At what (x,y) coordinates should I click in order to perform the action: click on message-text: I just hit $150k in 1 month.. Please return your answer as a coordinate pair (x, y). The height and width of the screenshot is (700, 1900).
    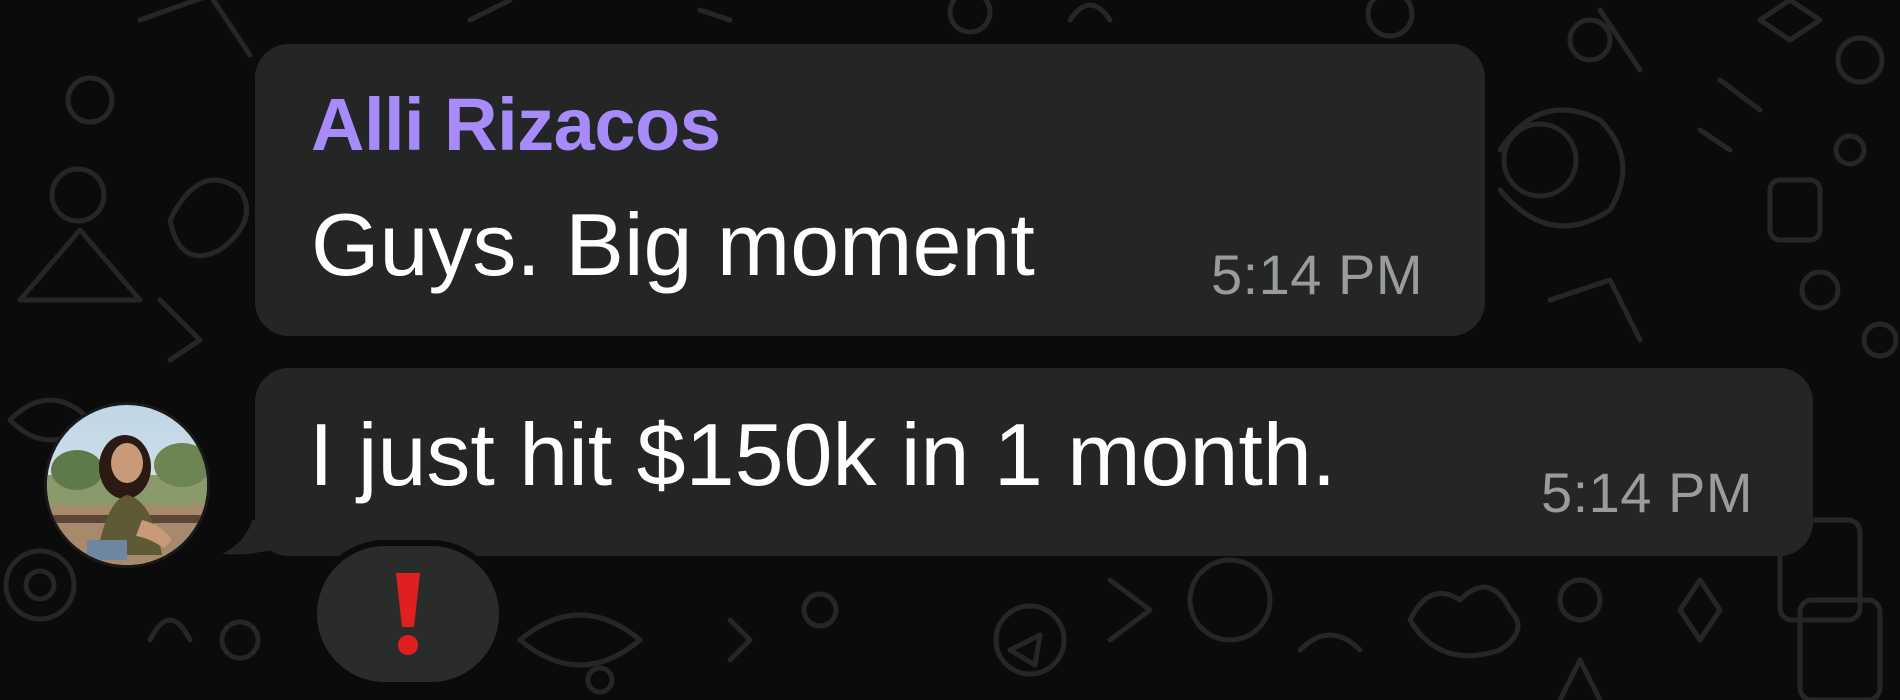
    Looking at the image, I should click on (823, 454).